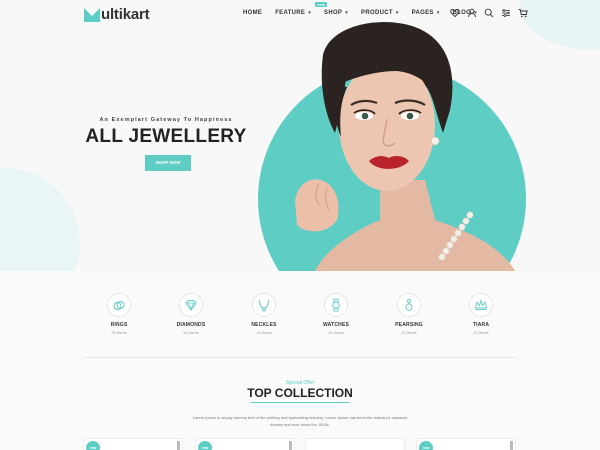  I want to click on nav-item-shop: SHOP ▾, so click(336, 13).